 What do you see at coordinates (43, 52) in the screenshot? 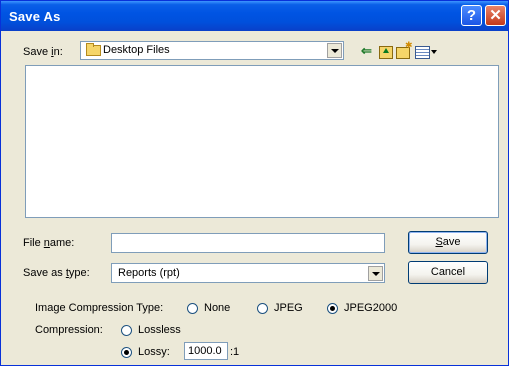
I see `save-in-label: Save in:` at bounding box center [43, 52].